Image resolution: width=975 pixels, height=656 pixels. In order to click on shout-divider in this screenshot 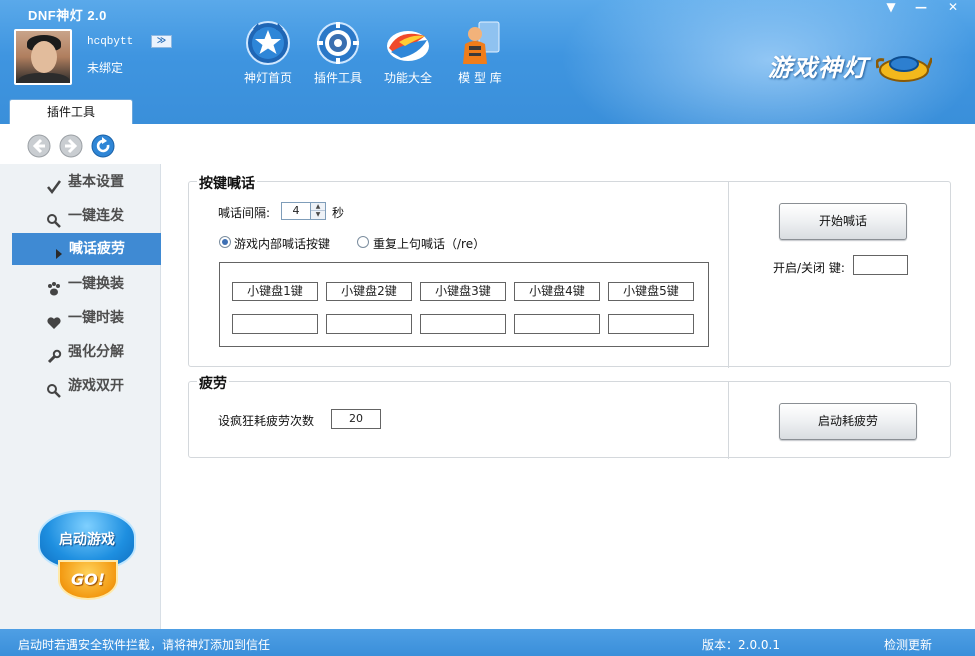, I will do `click(728, 275)`.